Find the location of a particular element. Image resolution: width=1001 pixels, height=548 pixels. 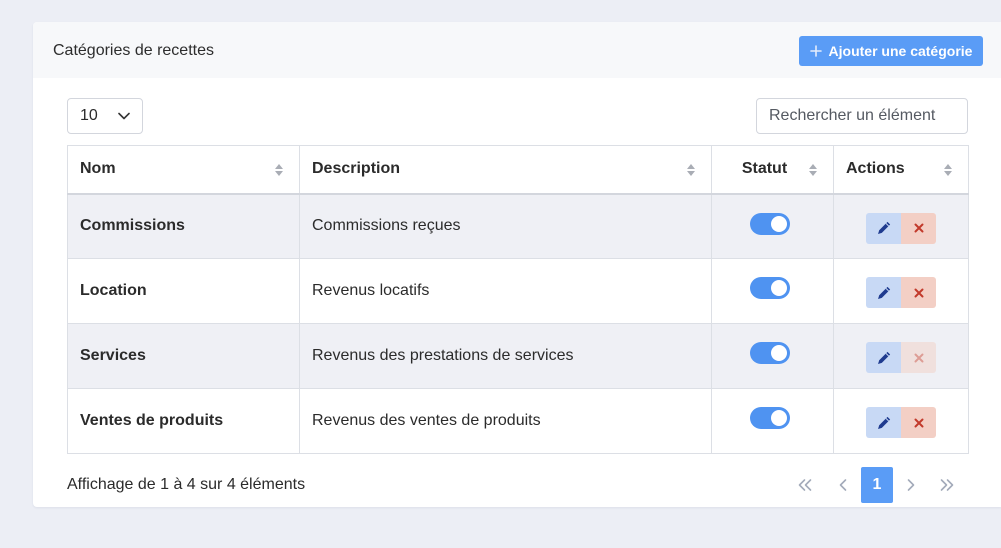

search-input is located at coordinates (862, 116).